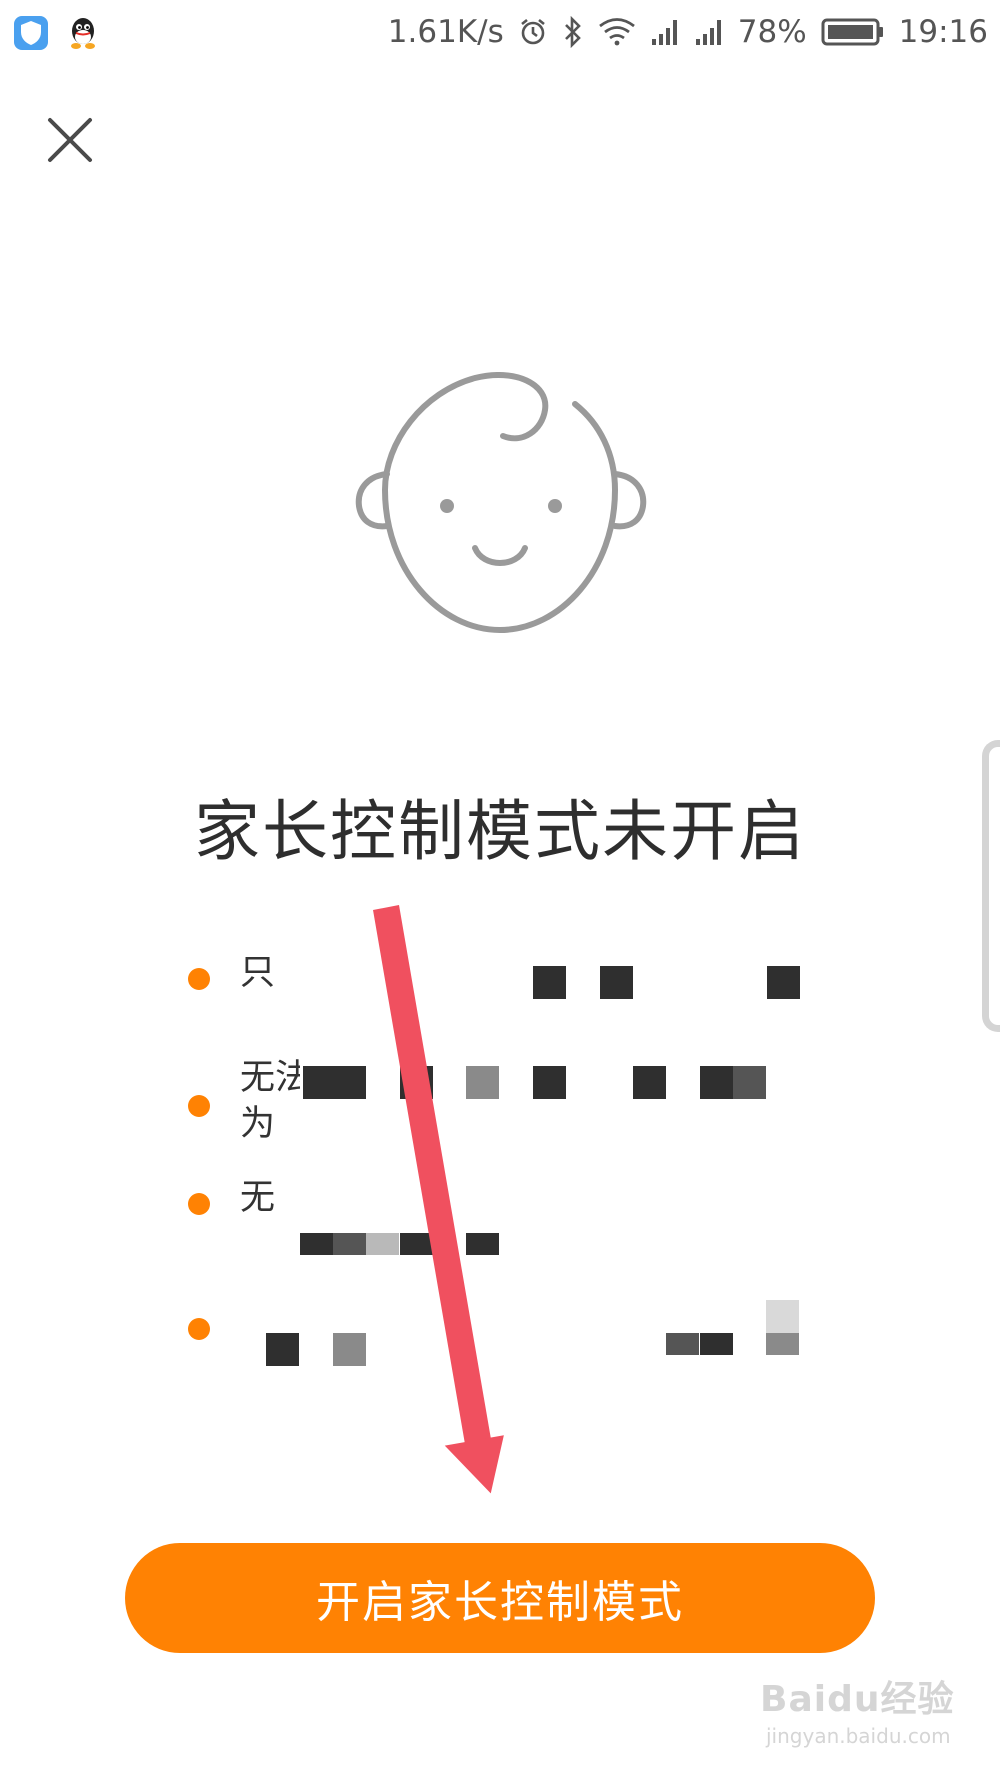 This screenshot has height=1778, width=1000. I want to click on network-speed: 1.61K/s, so click(445, 32).